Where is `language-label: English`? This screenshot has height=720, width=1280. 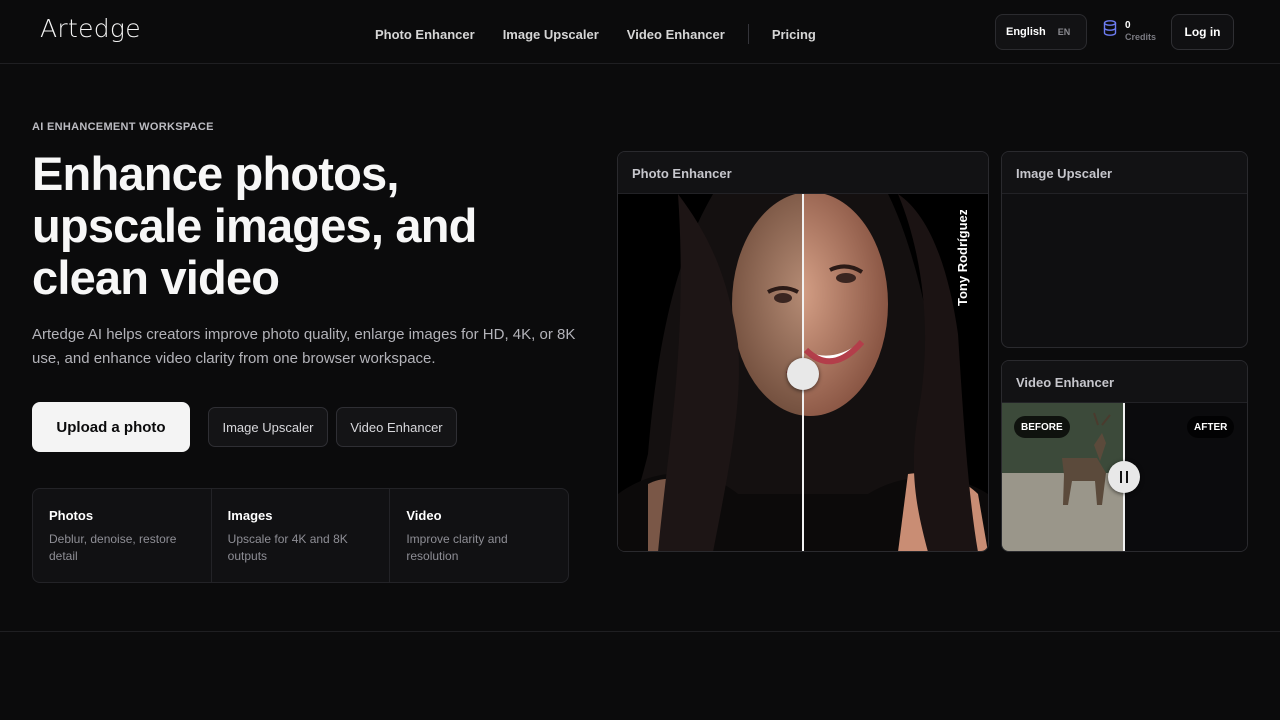 language-label: English is located at coordinates (1026, 32).